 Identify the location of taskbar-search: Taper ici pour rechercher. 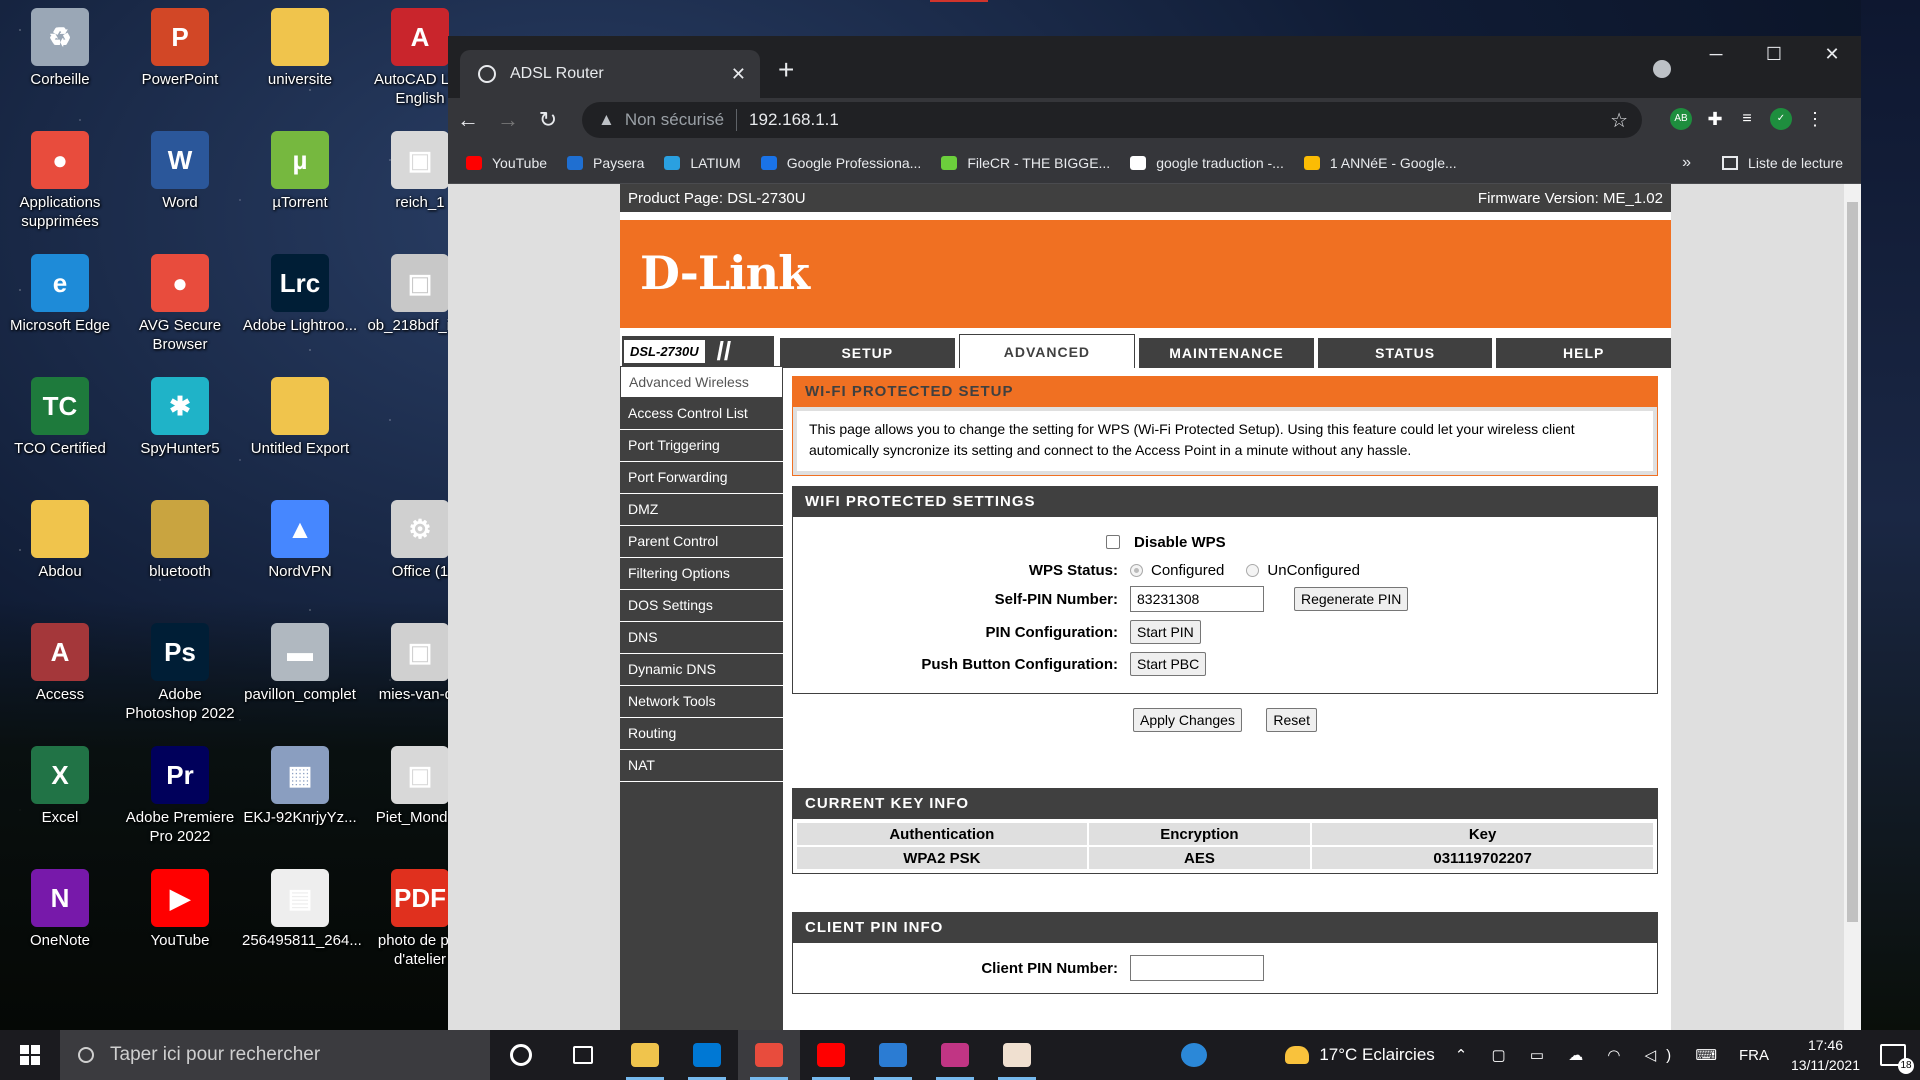
(275, 1055).